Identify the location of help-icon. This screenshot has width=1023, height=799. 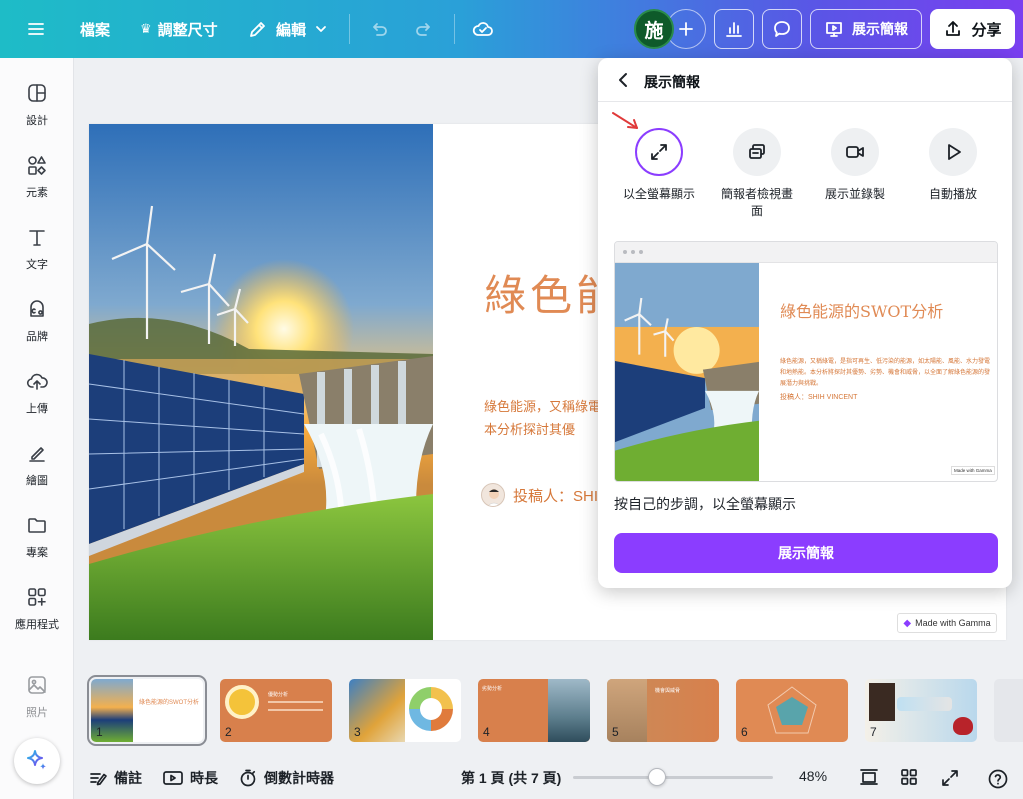
(998, 779).